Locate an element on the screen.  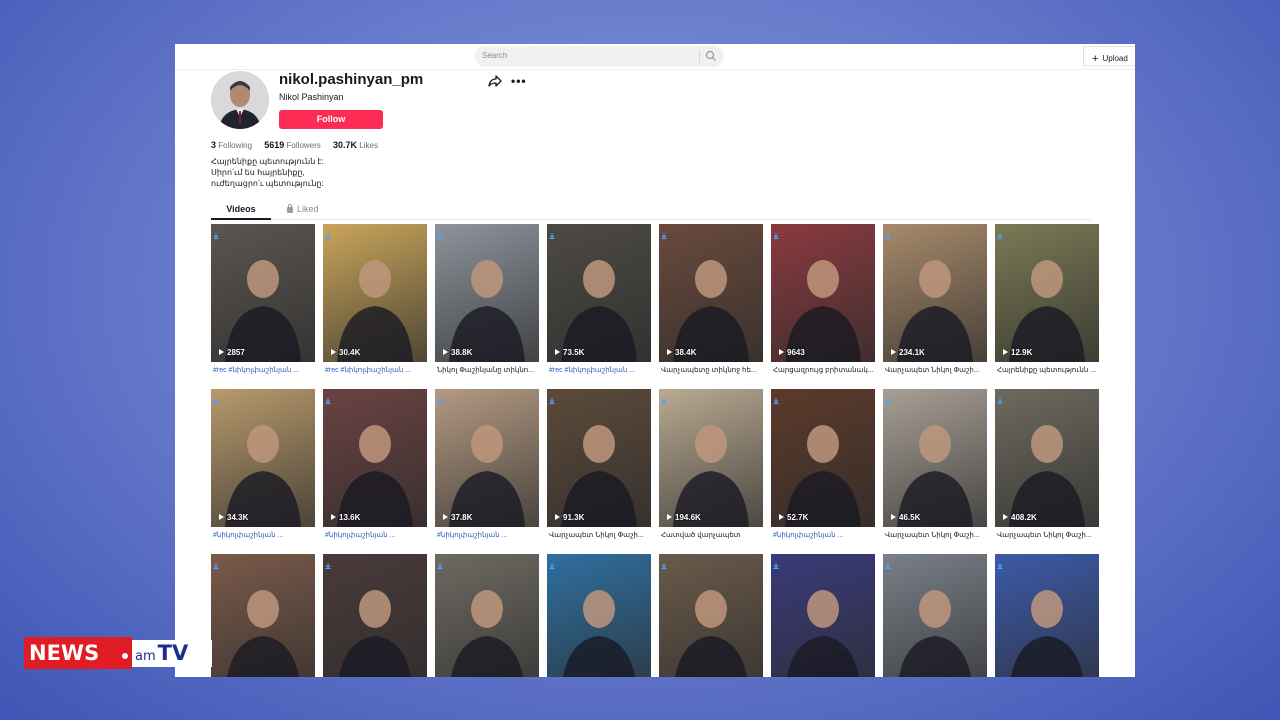
video-thumbnail: 13.6K is located at coordinates (375, 458).